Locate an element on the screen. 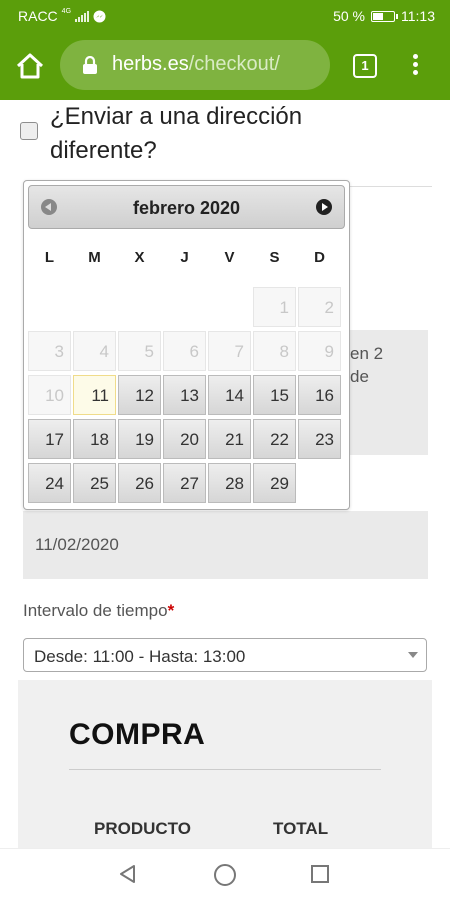  tab-switcher-button: 1 is located at coordinates (365, 66).